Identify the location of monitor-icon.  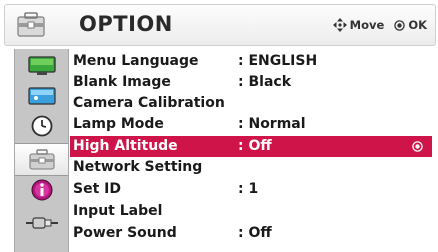
(41, 65).